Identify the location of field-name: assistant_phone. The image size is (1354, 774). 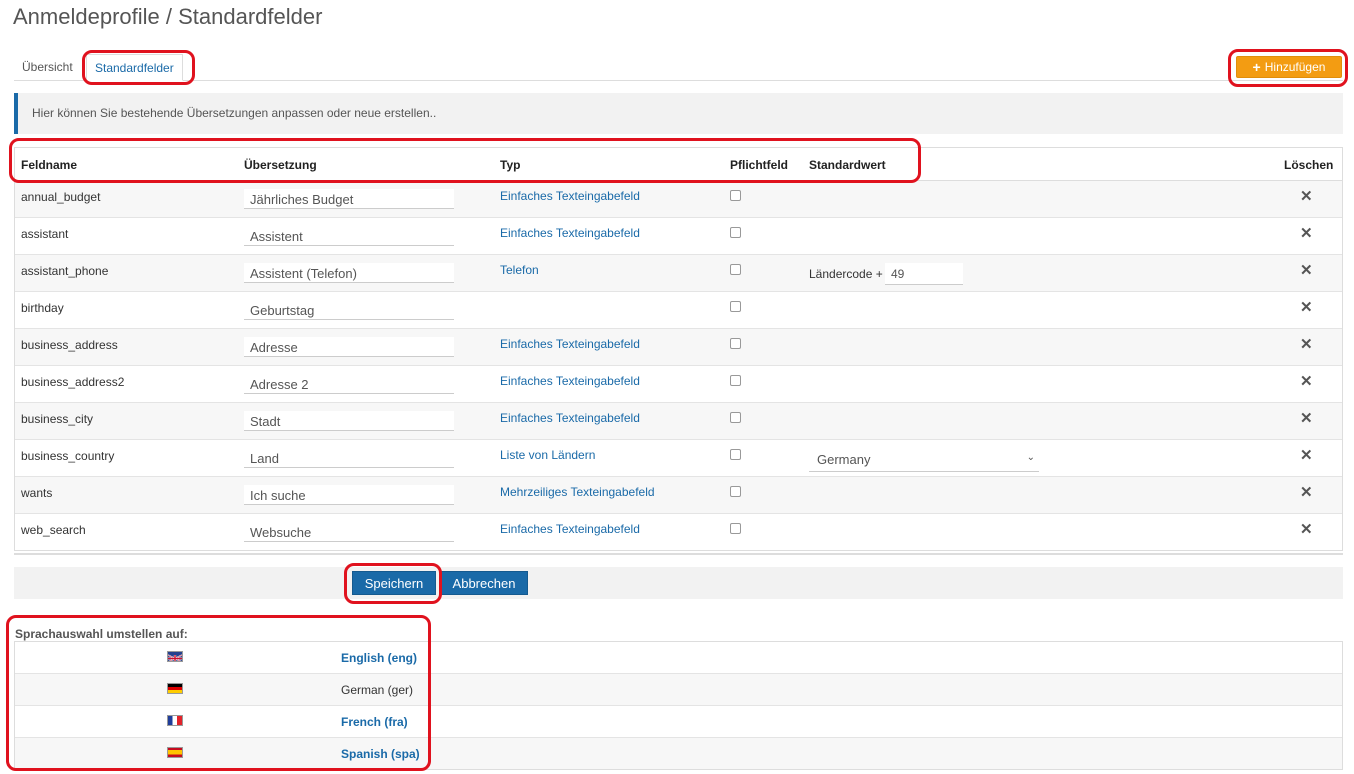
(65, 271).